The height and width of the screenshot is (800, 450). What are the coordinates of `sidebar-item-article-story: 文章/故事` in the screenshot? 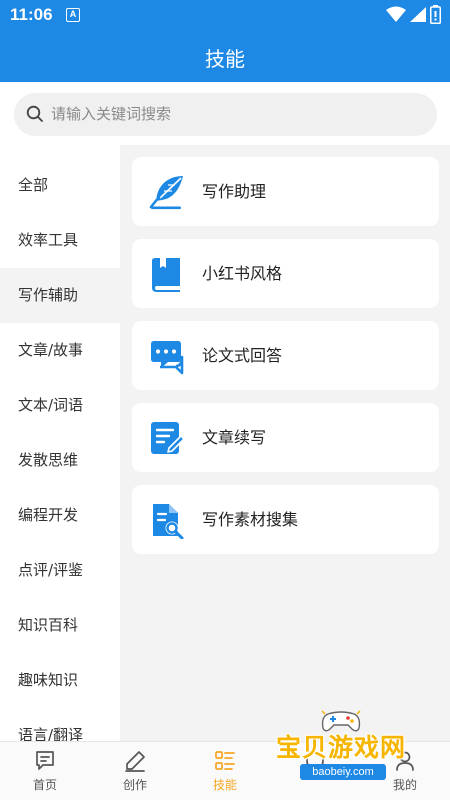 It's located at (60, 350).